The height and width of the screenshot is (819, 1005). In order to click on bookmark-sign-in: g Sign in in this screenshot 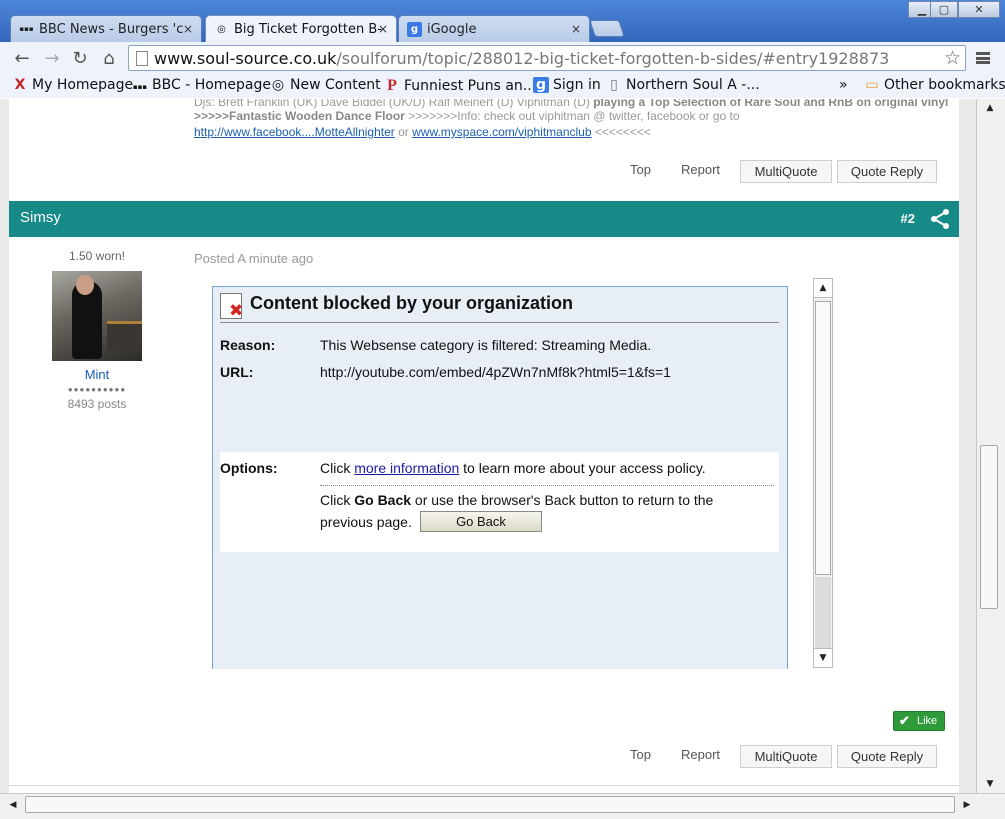, I will do `click(567, 85)`.